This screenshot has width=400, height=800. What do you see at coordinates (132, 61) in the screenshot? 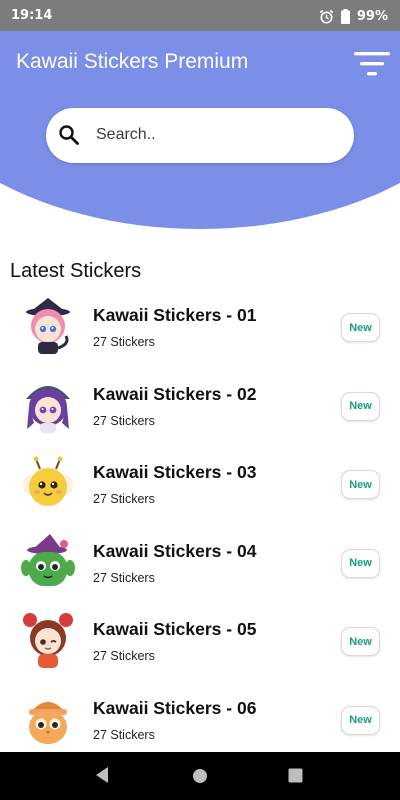
I see `app-title: Kawaii Stickers Premium` at bounding box center [132, 61].